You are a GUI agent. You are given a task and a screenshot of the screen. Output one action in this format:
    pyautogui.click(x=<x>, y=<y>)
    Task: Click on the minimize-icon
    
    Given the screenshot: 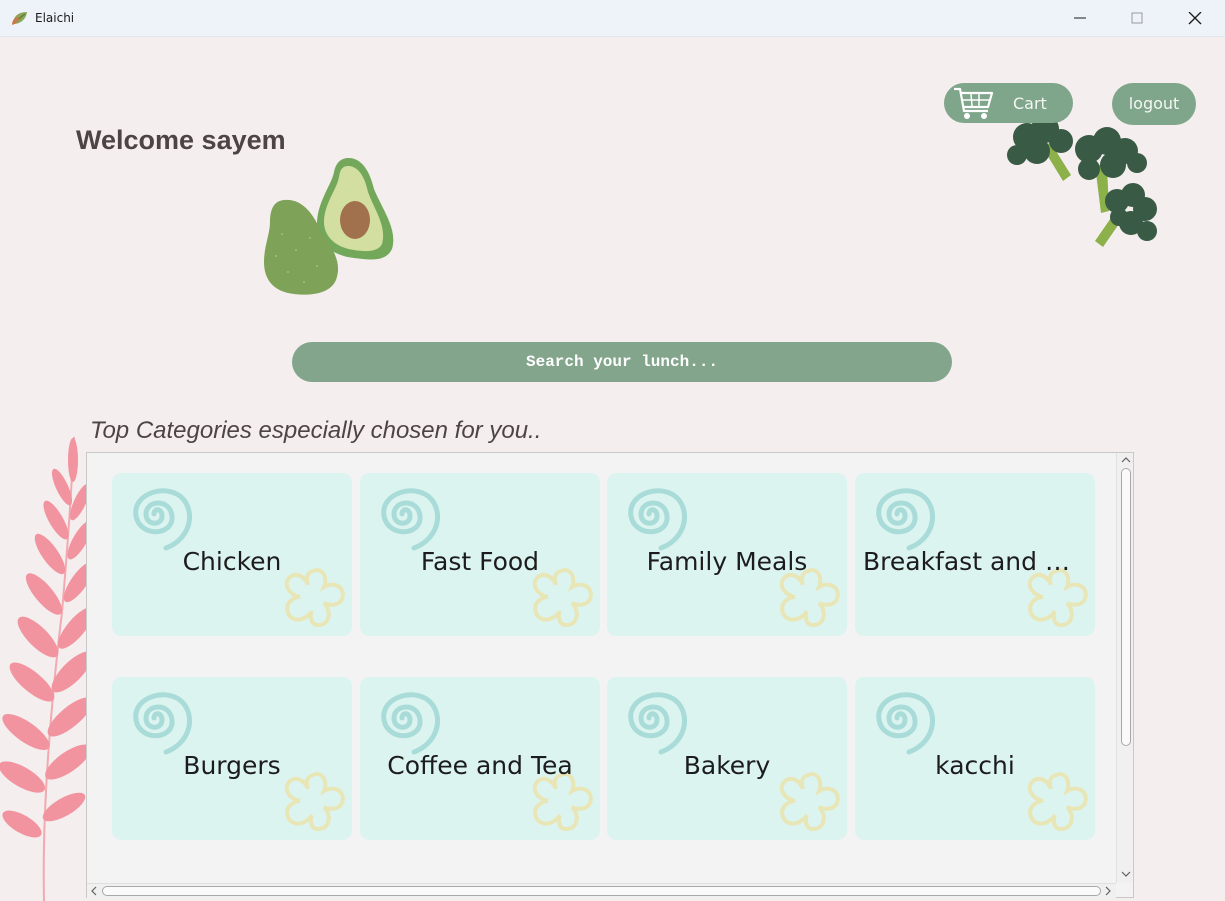 What is the action you would take?
    pyautogui.click(x=1080, y=18)
    